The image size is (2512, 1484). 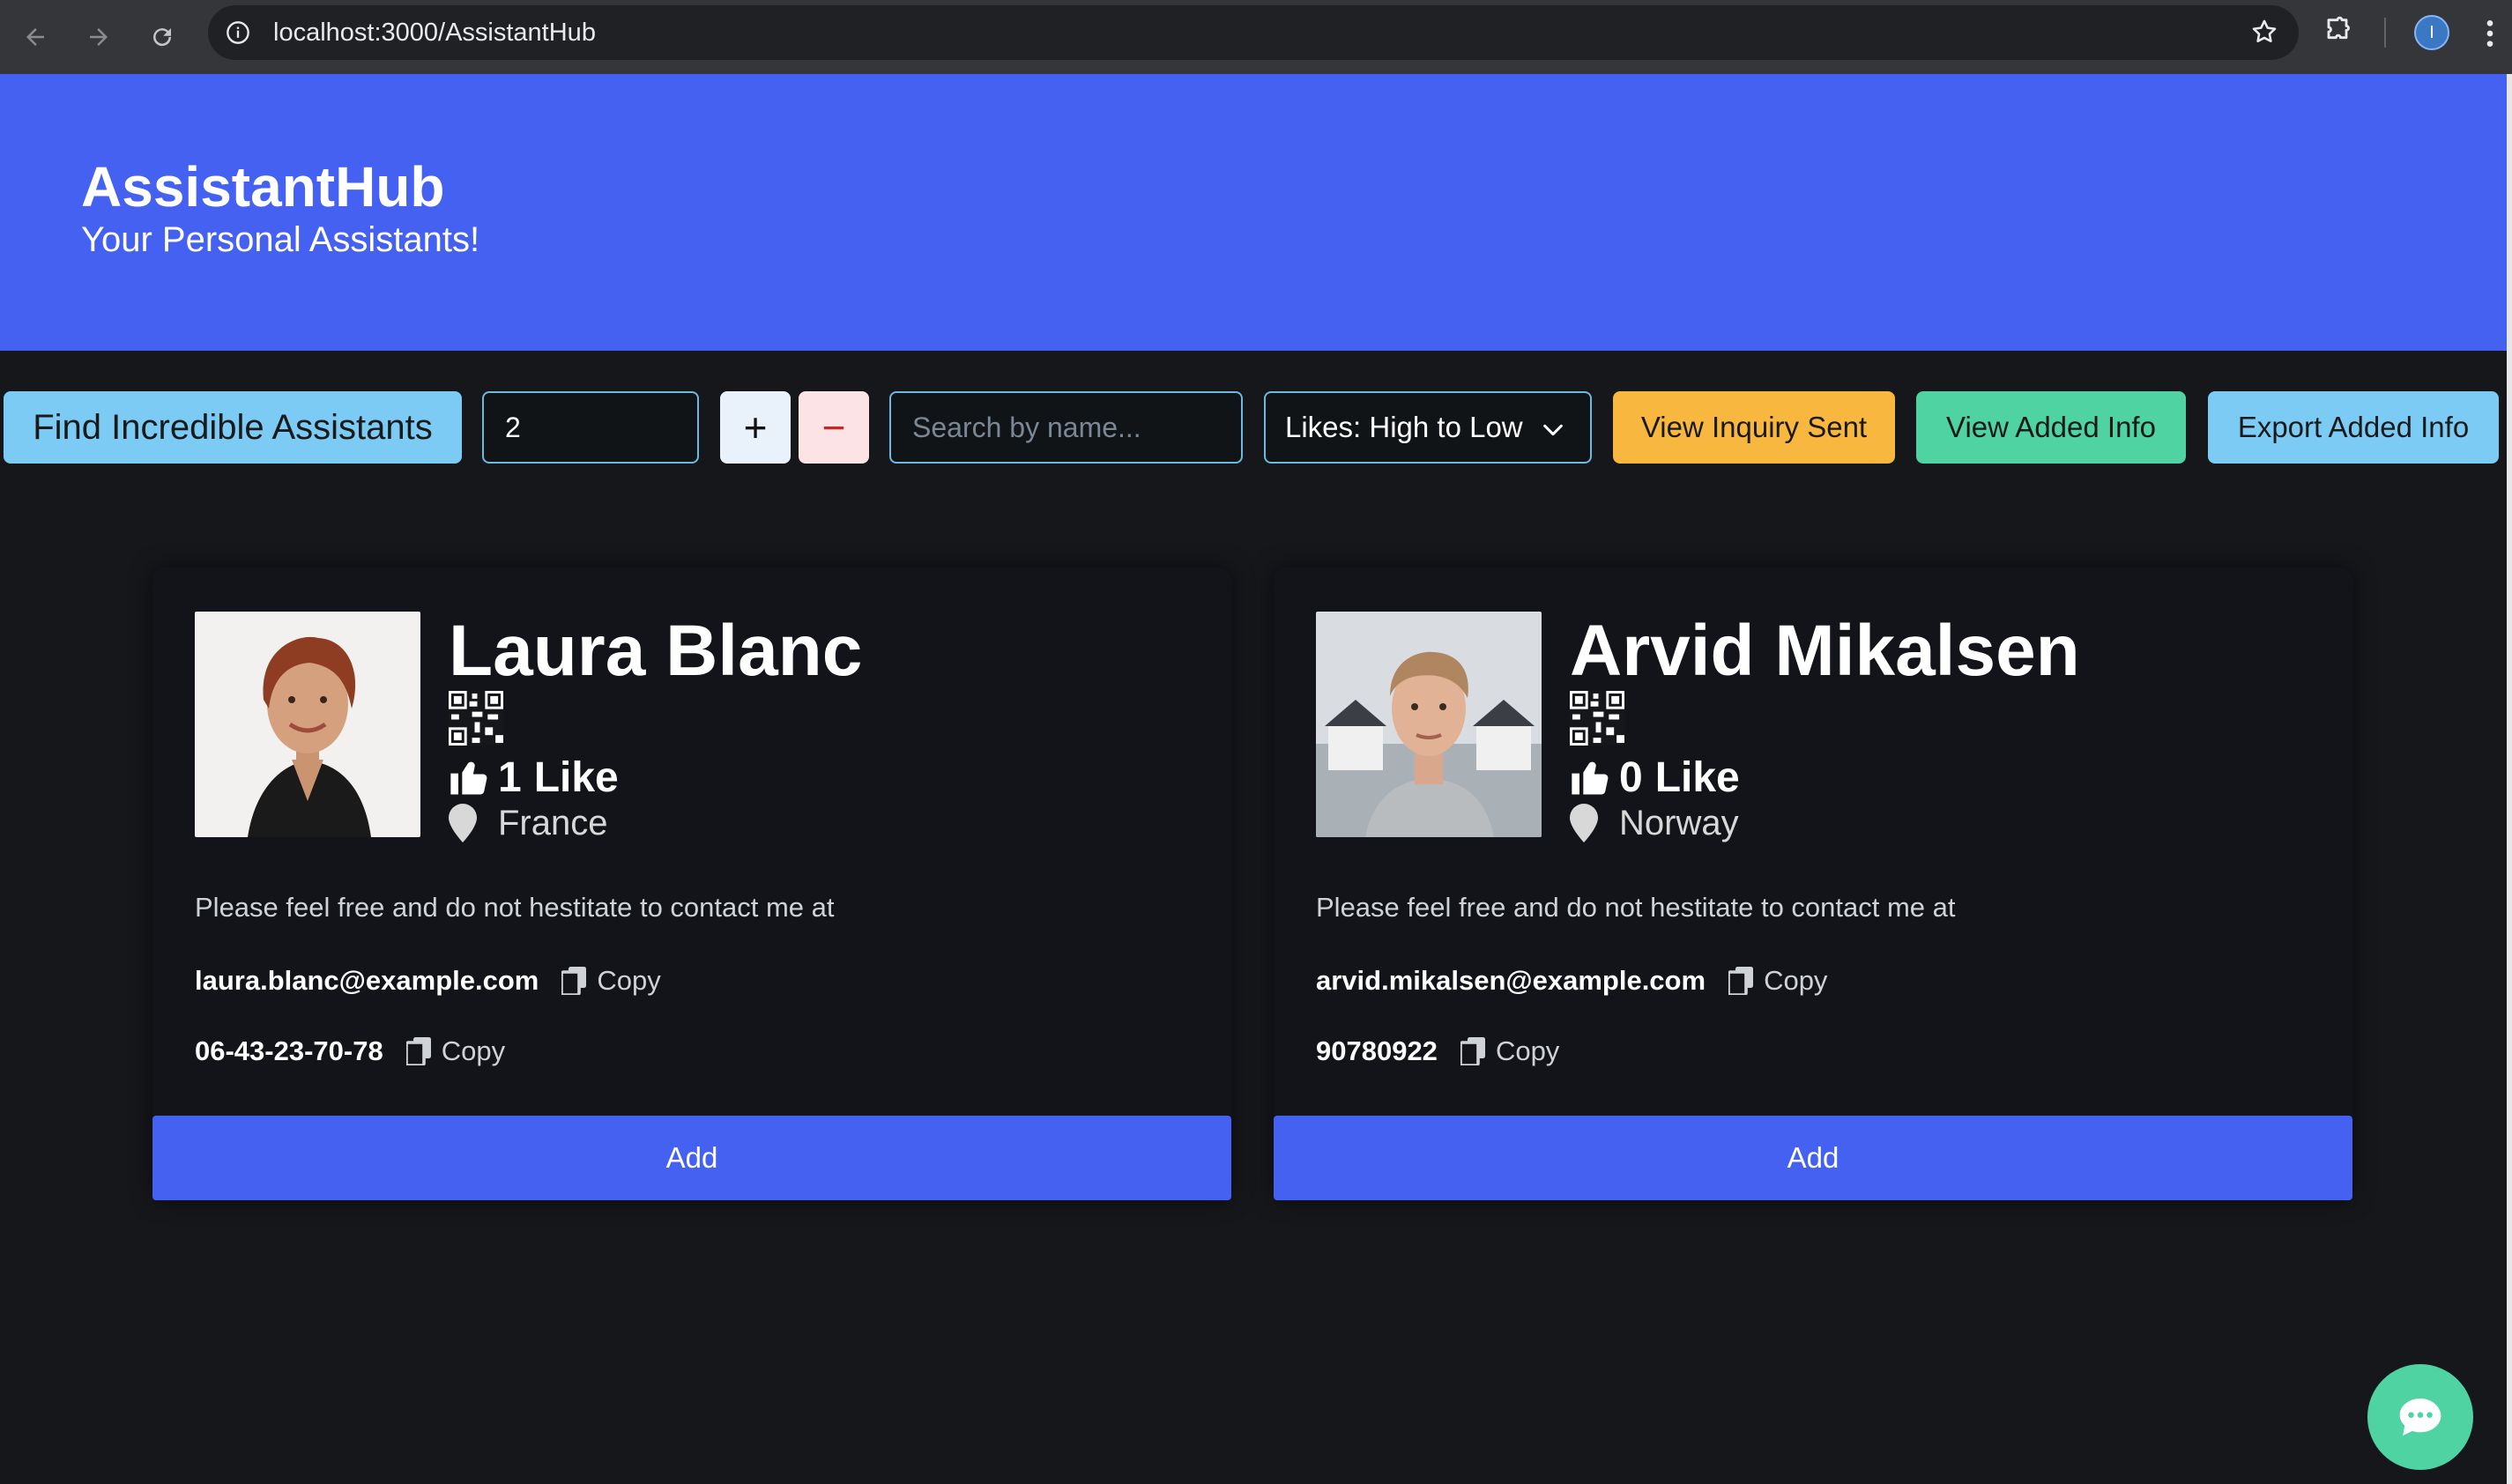 I want to click on back-button, so click(x=35, y=37).